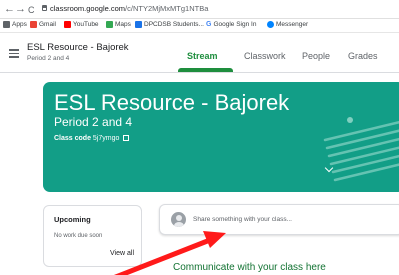  I want to click on maps-icon, so click(109, 24).